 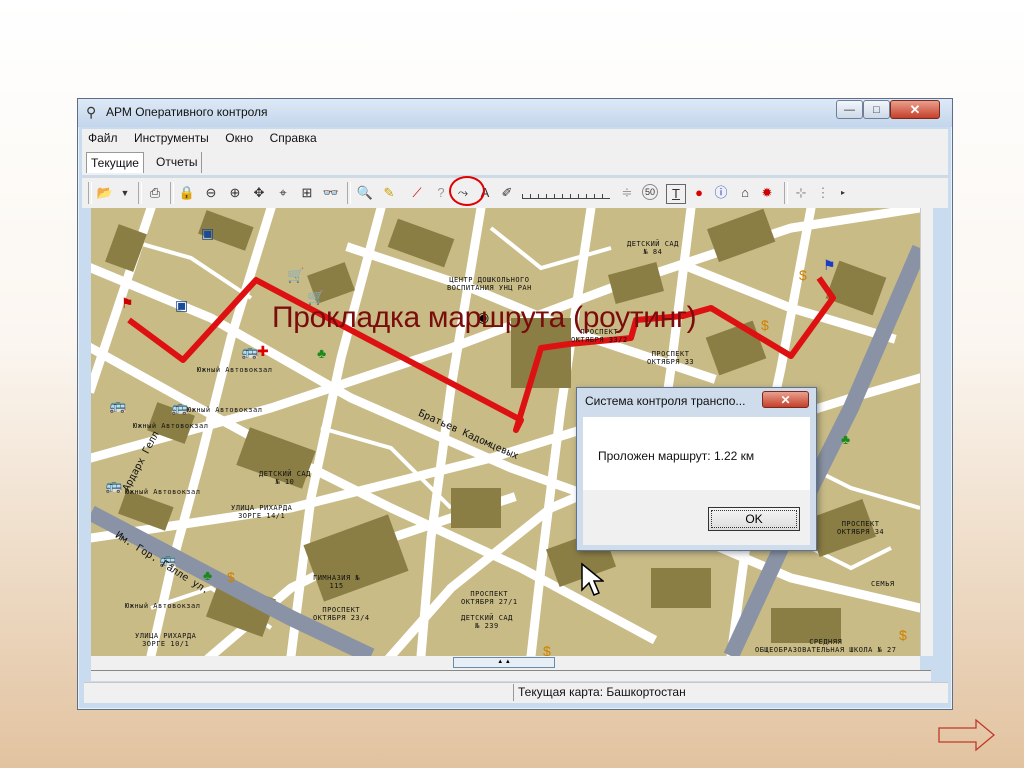 I want to click on center-icon: ⌖, so click(x=283, y=193).